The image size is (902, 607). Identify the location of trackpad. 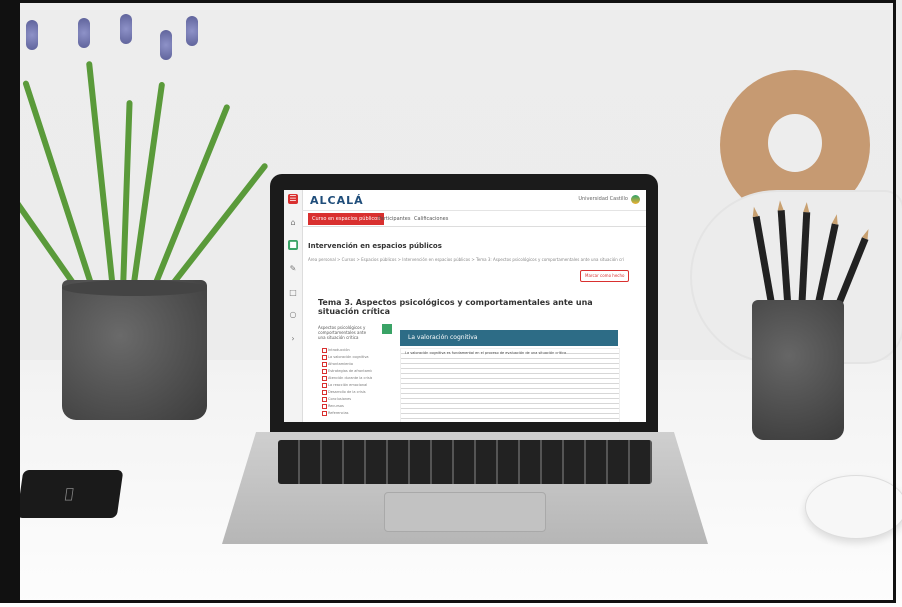
(465, 512).